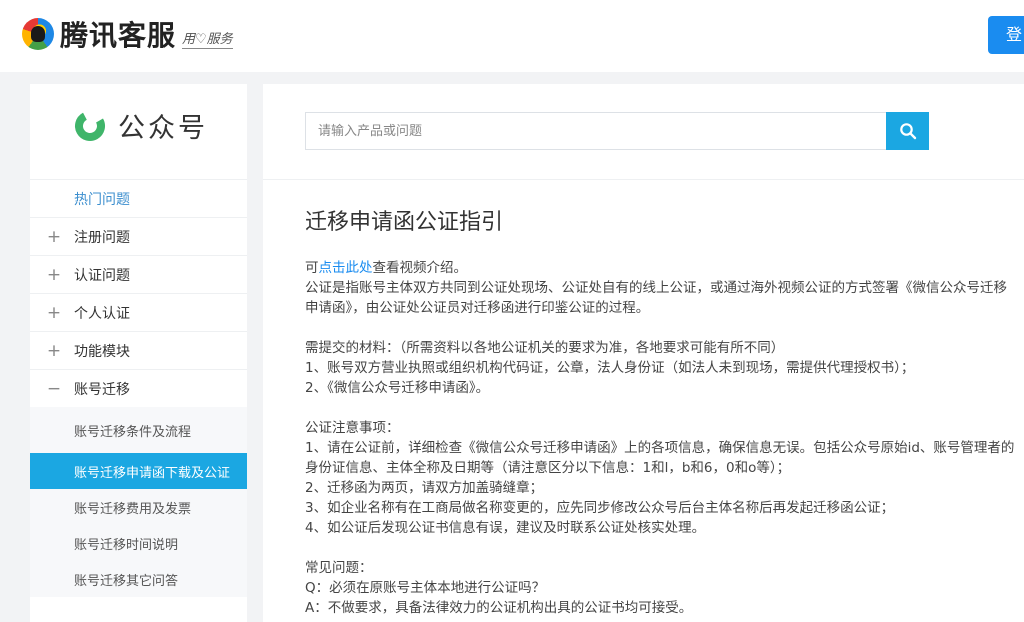  Describe the element at coordinates (499, 608) in the screenshot. I see `faq-answer: A：不做要求，具备法律效力的公证机构出具的公证书均可接受。` at that location.